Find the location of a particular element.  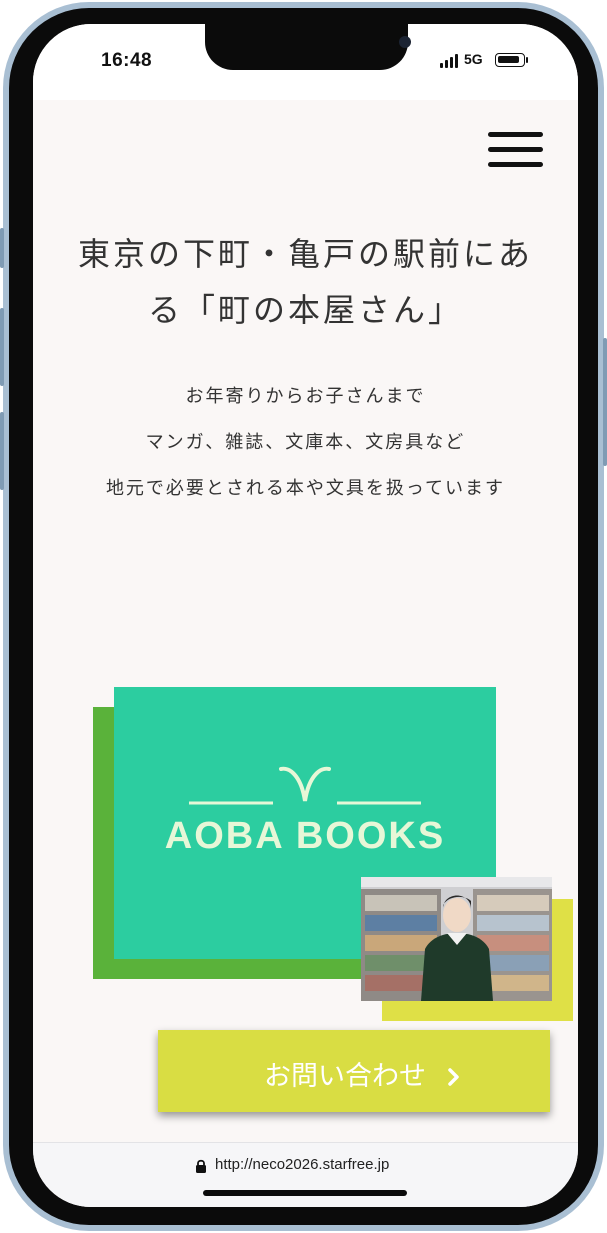

intro-line: マンガ、雑誌、文庫本、文房具など is located at coordinates (305, 442).